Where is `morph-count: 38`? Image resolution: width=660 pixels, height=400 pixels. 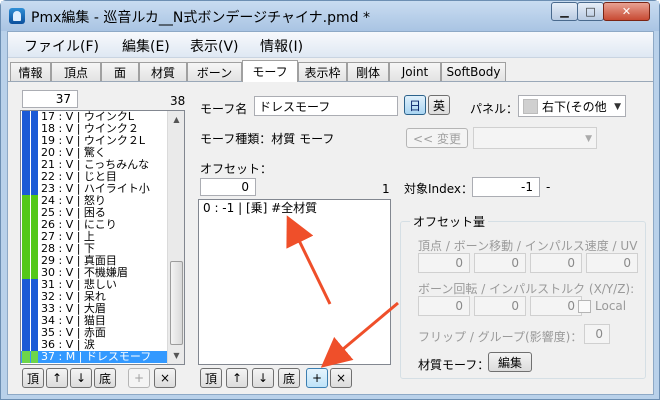
morph-count: 38 is located at coordinates (178, 101).